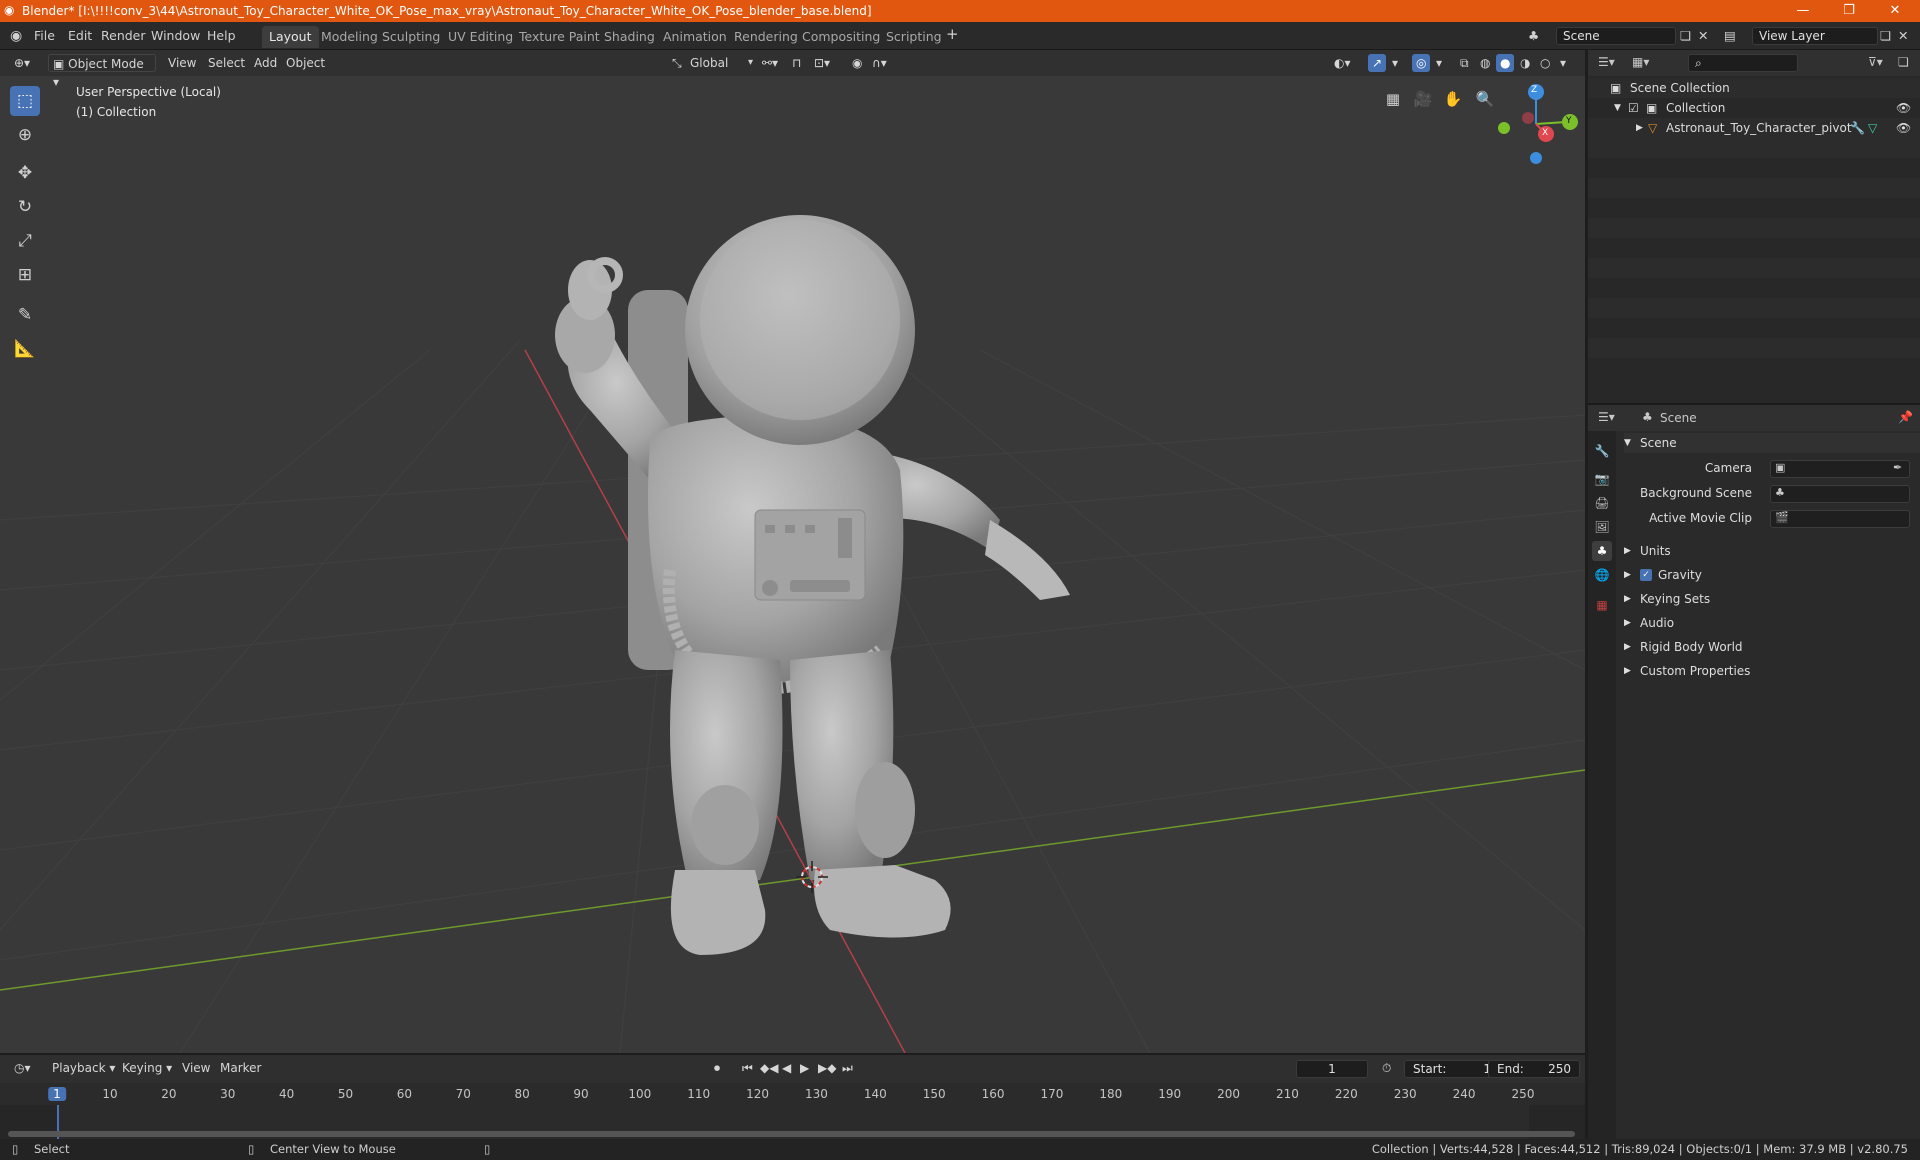  I want to click on rendered-shading-icon: ○, so click(1545, 63).